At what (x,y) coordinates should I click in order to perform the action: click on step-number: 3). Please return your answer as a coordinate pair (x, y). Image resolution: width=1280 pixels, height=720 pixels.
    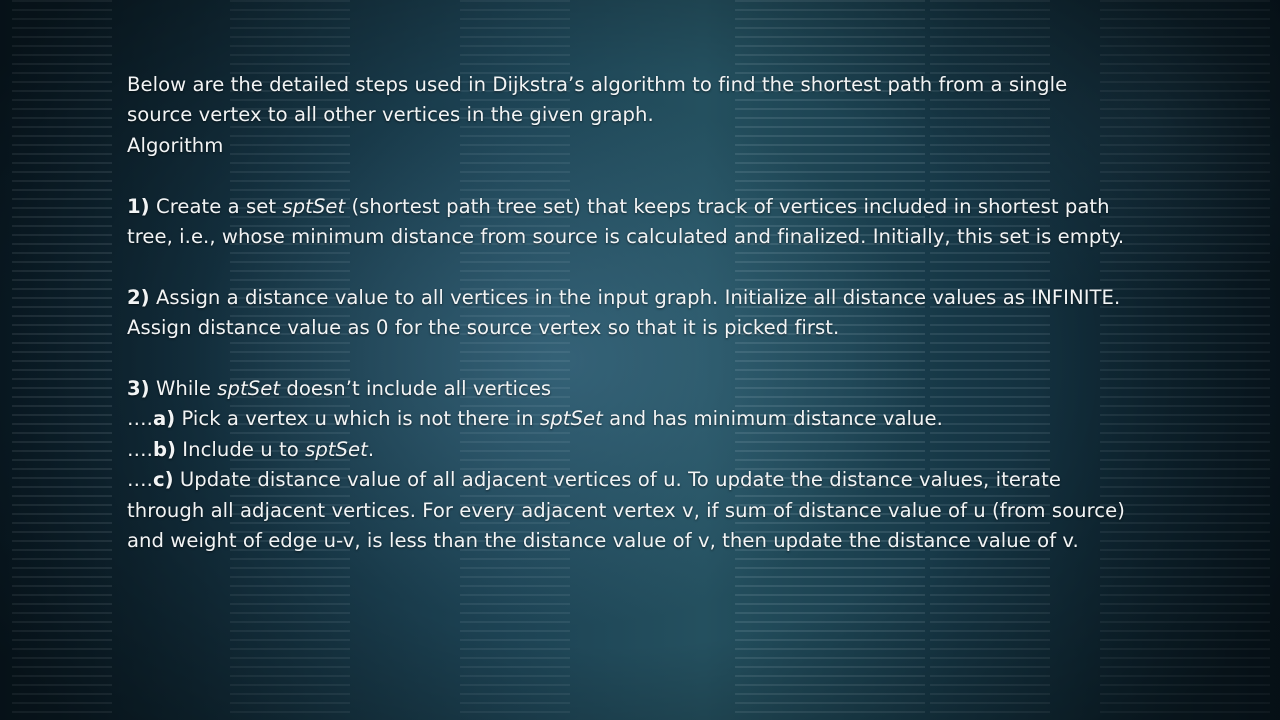
    Looking at the image, I should click on (138, 389).